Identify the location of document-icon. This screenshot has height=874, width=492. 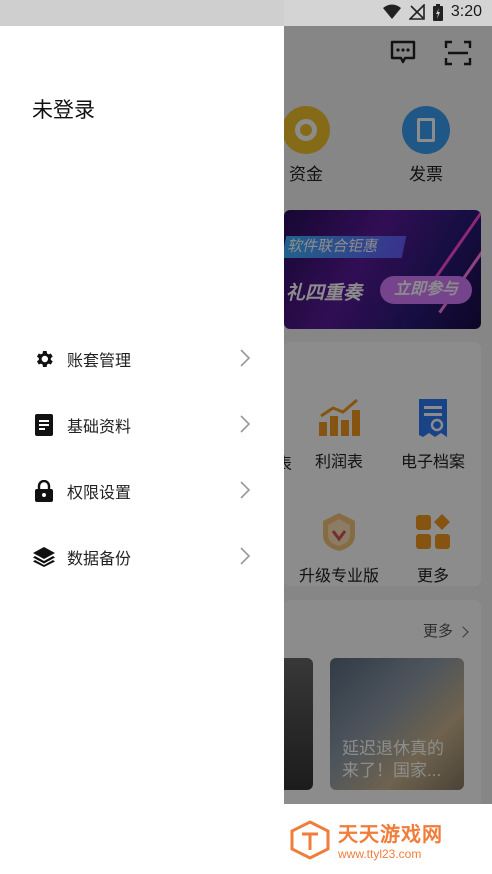
(44, 425).